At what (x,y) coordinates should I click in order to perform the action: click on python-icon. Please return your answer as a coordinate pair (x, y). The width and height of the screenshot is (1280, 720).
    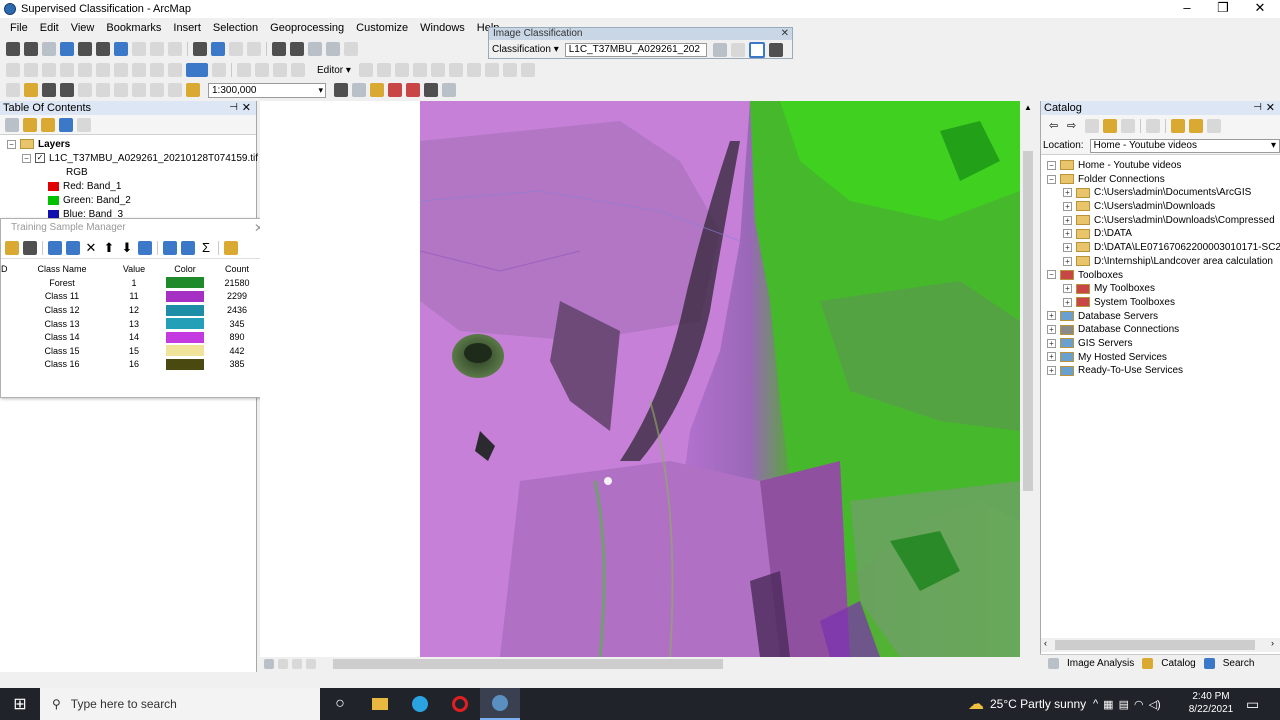
    Looking at the image, I should click on (431, 90).